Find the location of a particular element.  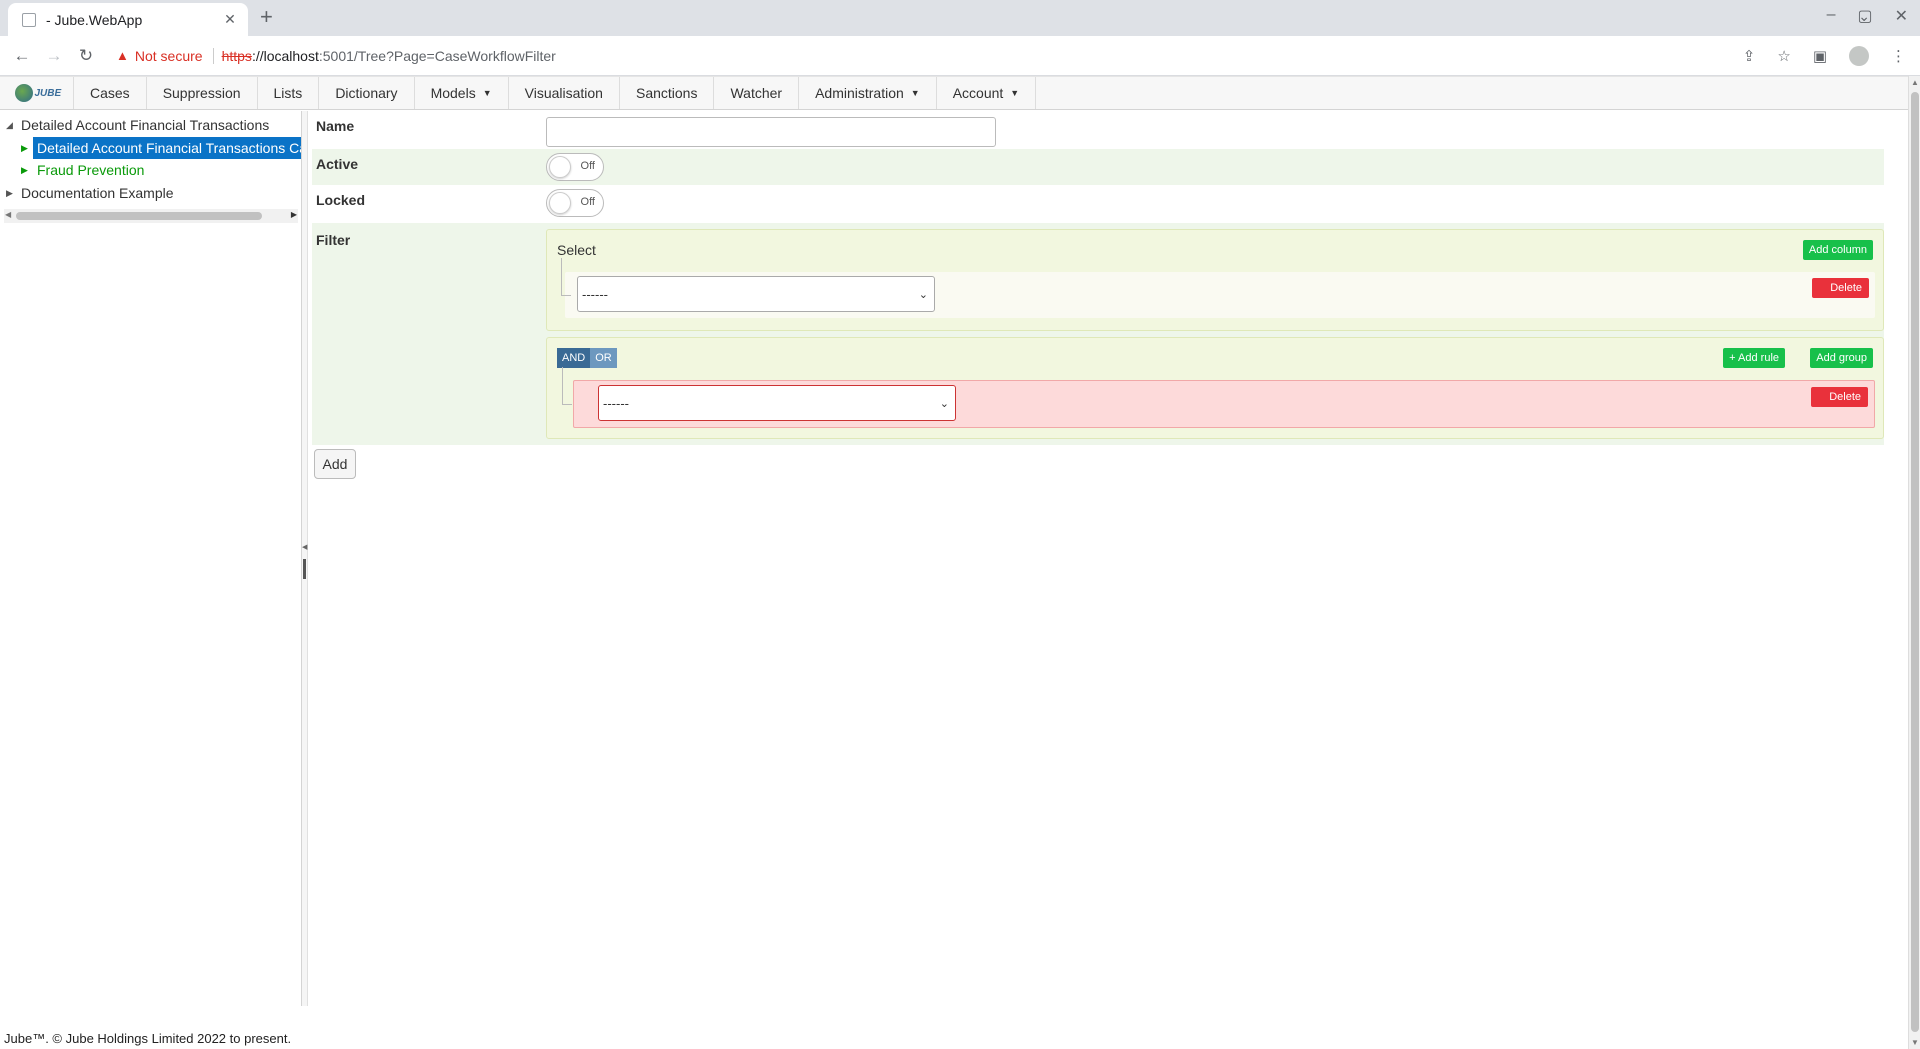

tab-title: - Jube.WebApp is located at coordinates (94, 19).